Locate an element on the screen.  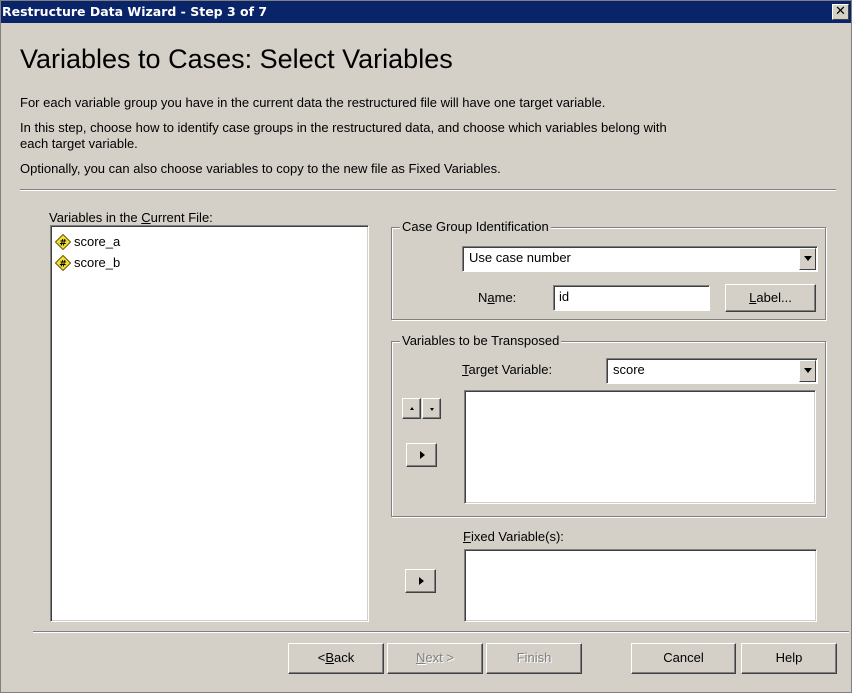
transpose-variables-list is located at coordinates (640, 447).